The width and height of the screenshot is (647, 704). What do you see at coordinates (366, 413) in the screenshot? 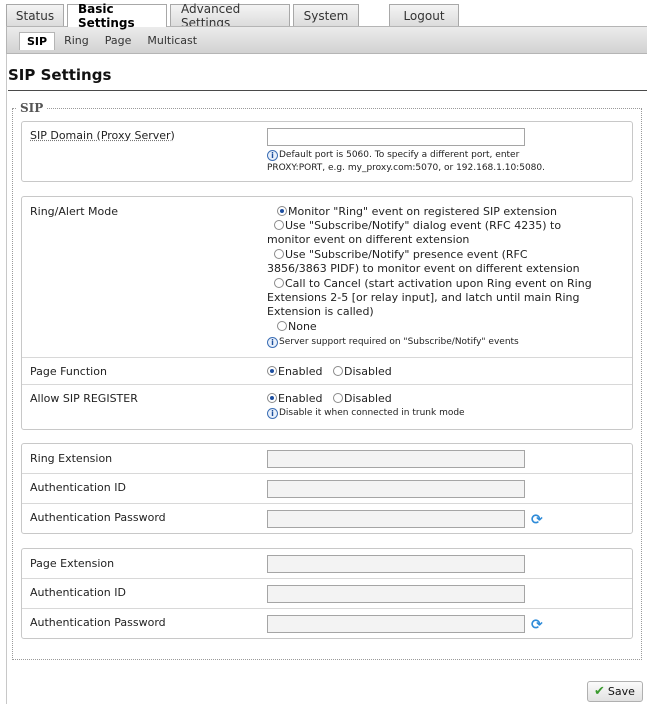
I see `allow-register-note: i Disable it when connected in trunk mode` at bounding box center [366, 413].